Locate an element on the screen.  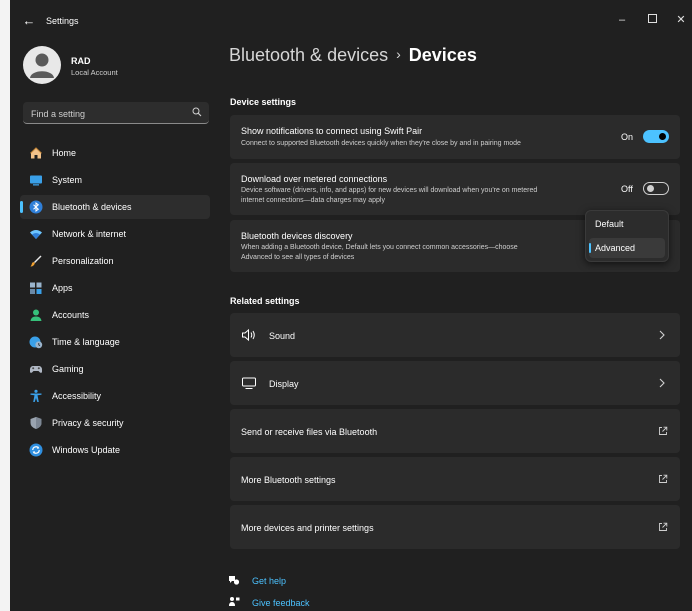
search-icon is located at coordinates (197, 112).